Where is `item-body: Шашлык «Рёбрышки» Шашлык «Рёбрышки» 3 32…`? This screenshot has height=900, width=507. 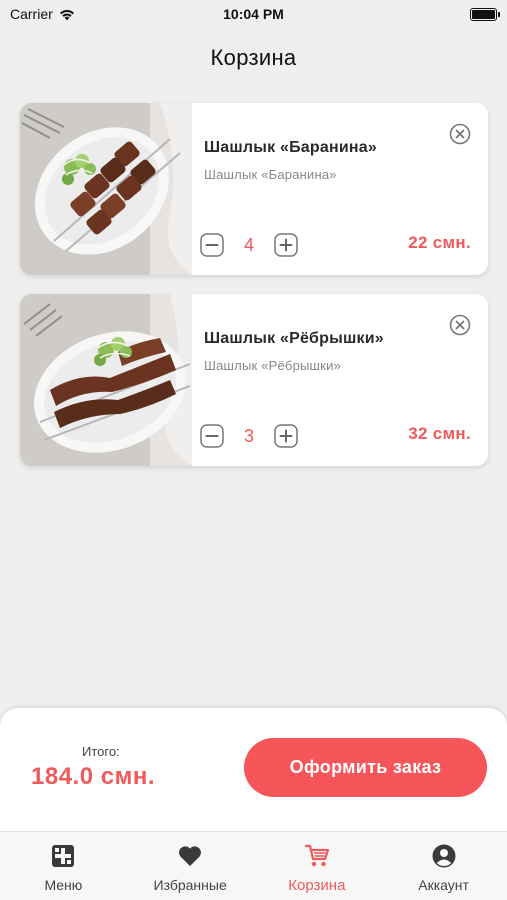
item-body: Шашлык «Рёбрышки» Шашлык «Рёбрышки» 3 32… is located at coordinates (340, 380).